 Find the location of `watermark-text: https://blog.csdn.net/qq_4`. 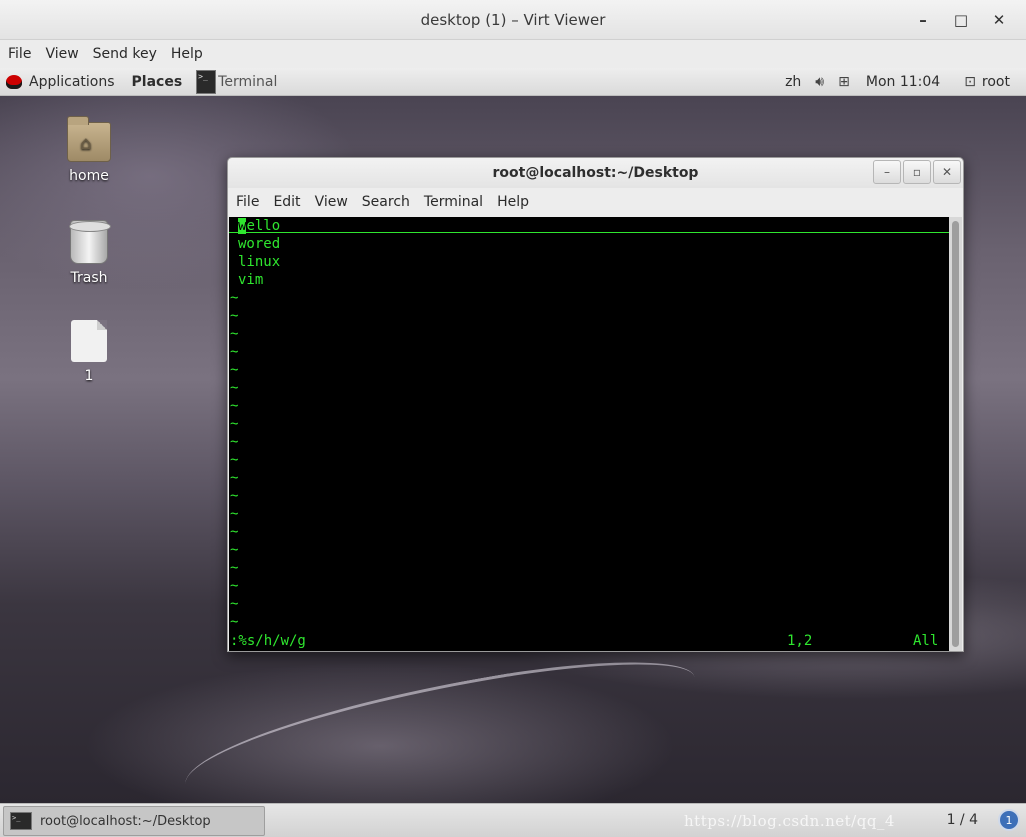

watermark-text: https://blog.csdn.net/qq_4 is located at coordinates (789, 821).